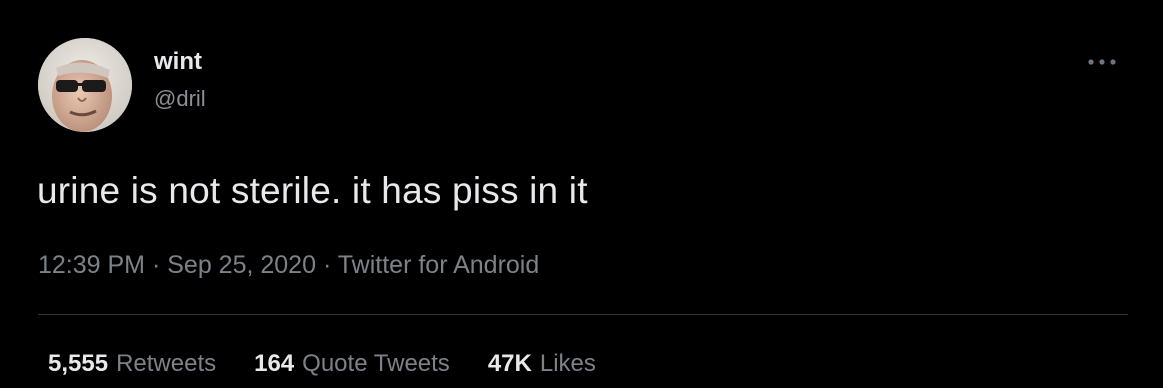  I want to click on quote-tweets-stat: 164 Quote Tweets, so click(352, 364).